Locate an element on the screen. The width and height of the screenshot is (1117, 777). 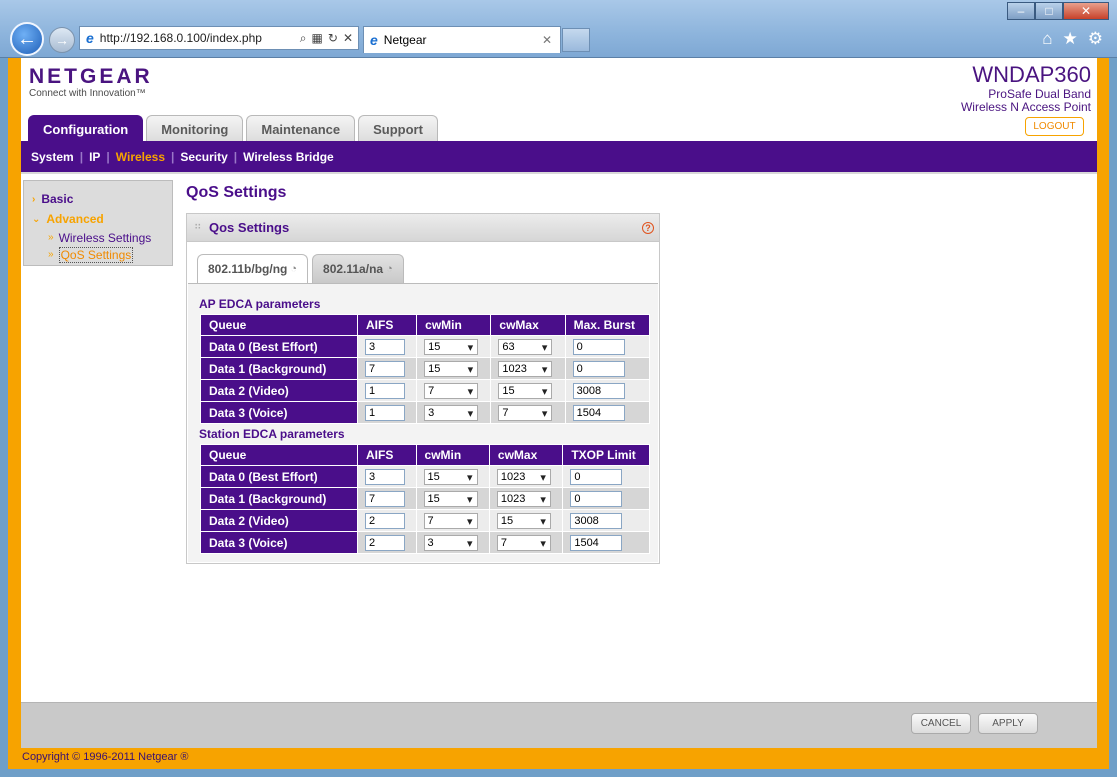
table-row: Data 2 (Video) 2 7 15 3008 is located at coordinates (425, 520).